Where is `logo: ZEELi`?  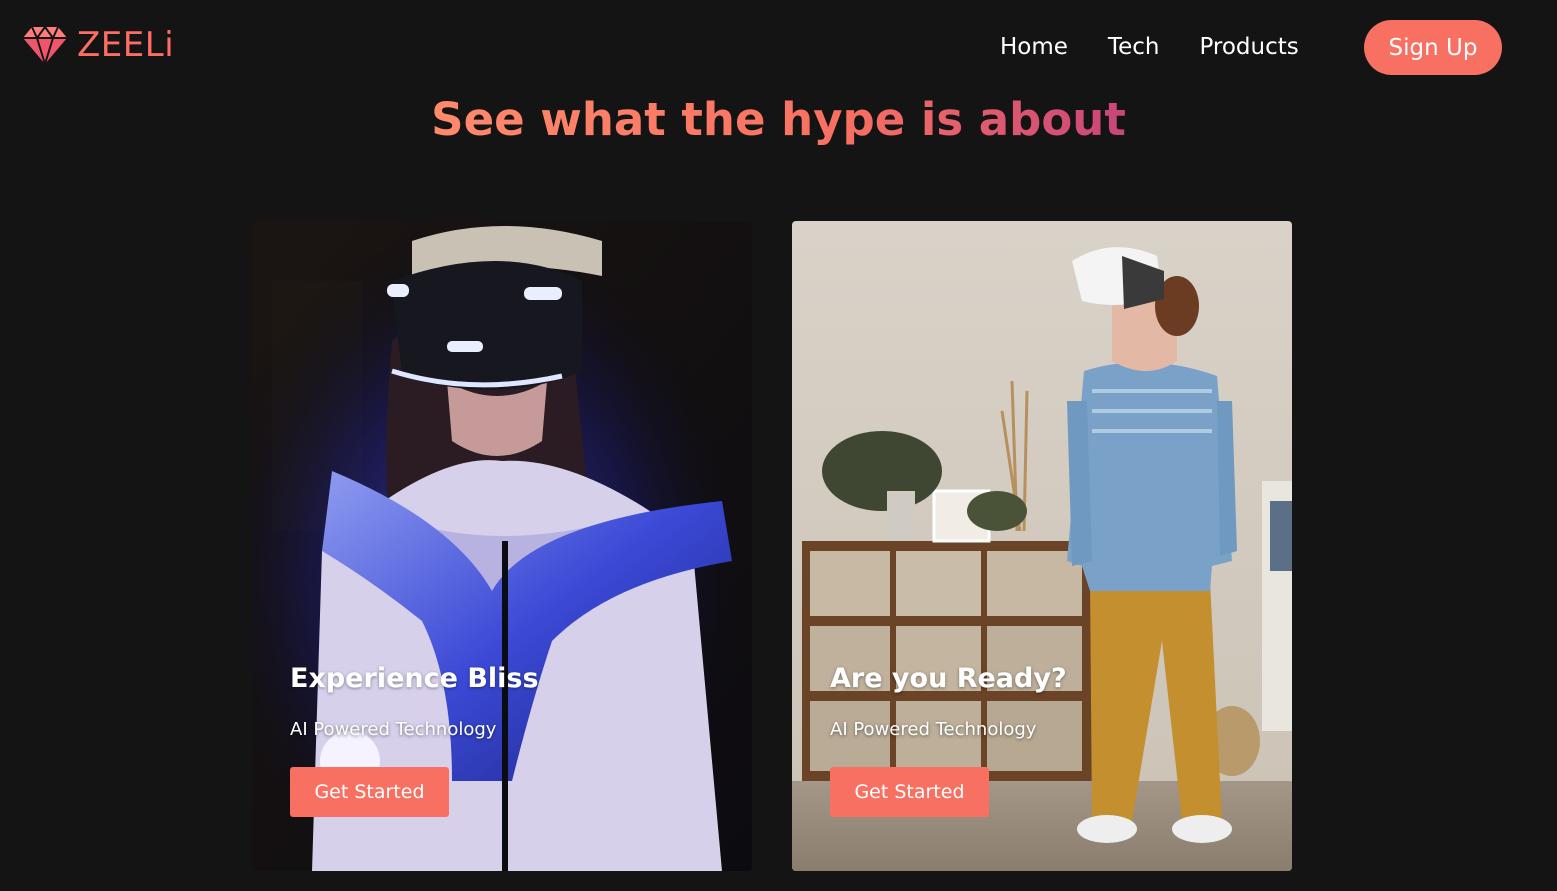 logo: ZEELi is located at coordinates (98, 45).